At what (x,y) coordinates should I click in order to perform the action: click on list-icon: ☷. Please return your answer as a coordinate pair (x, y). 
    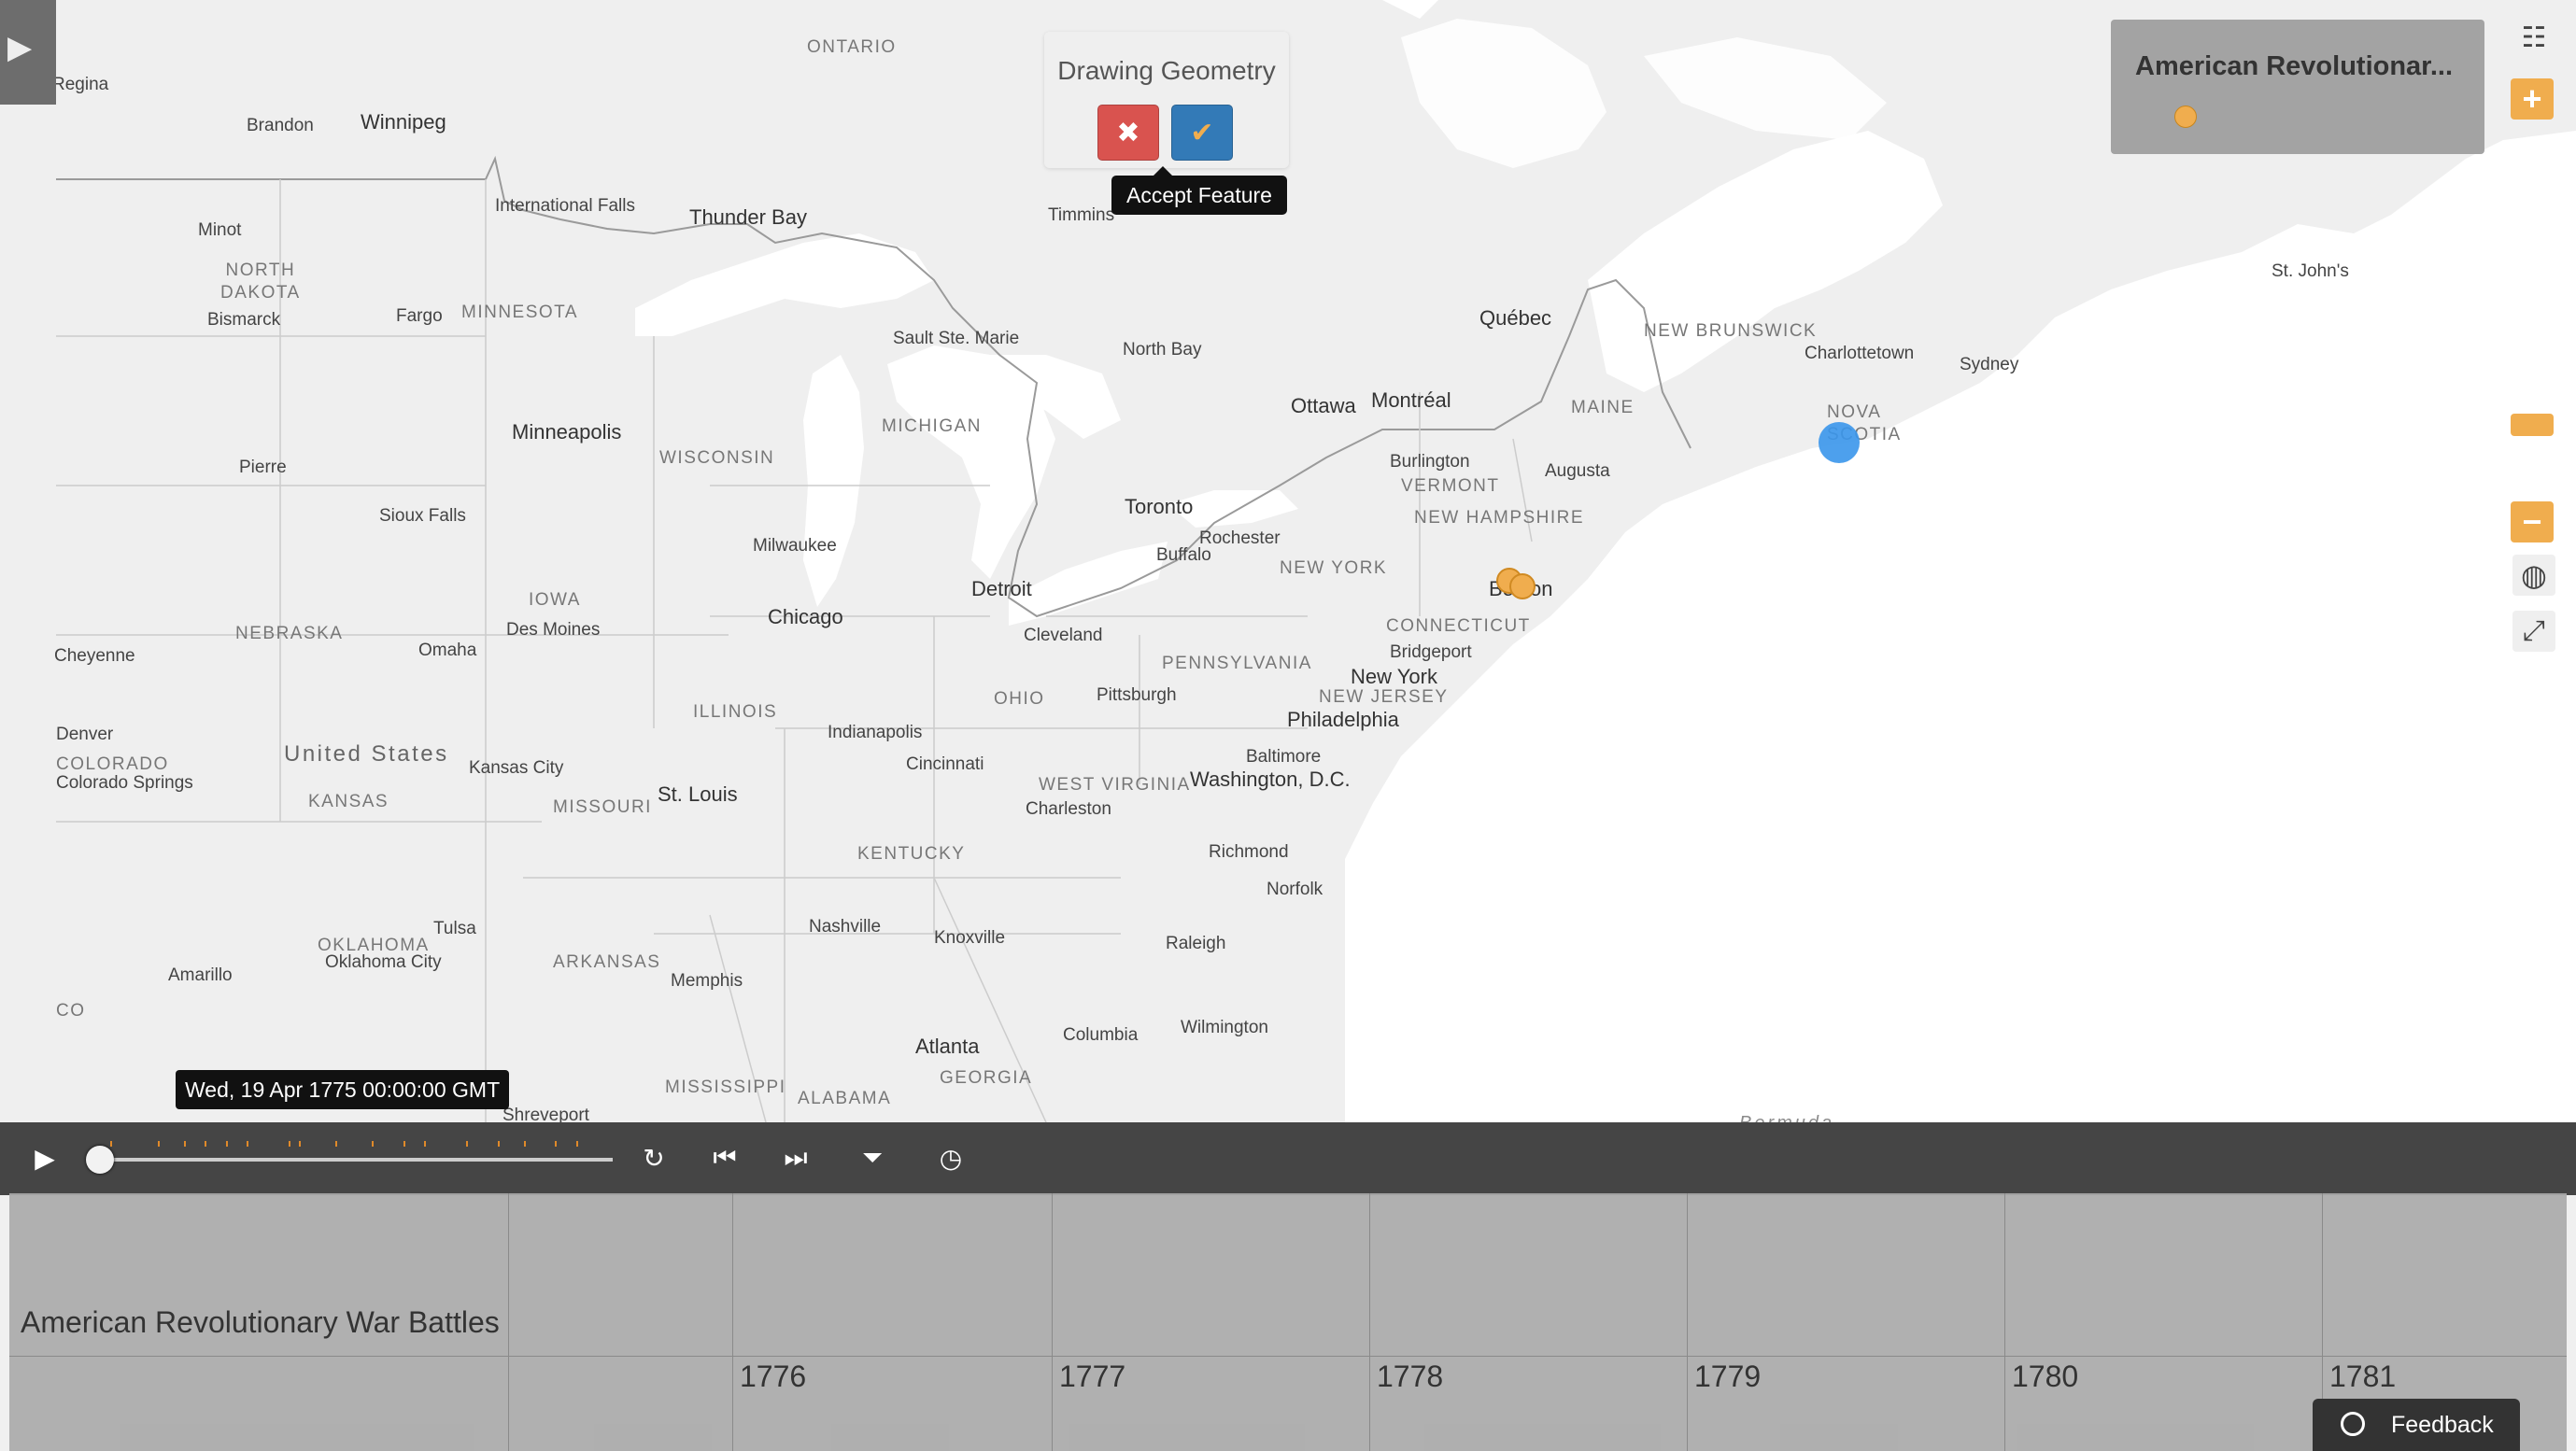
    Looking at the image, I should click on (2534, 37).